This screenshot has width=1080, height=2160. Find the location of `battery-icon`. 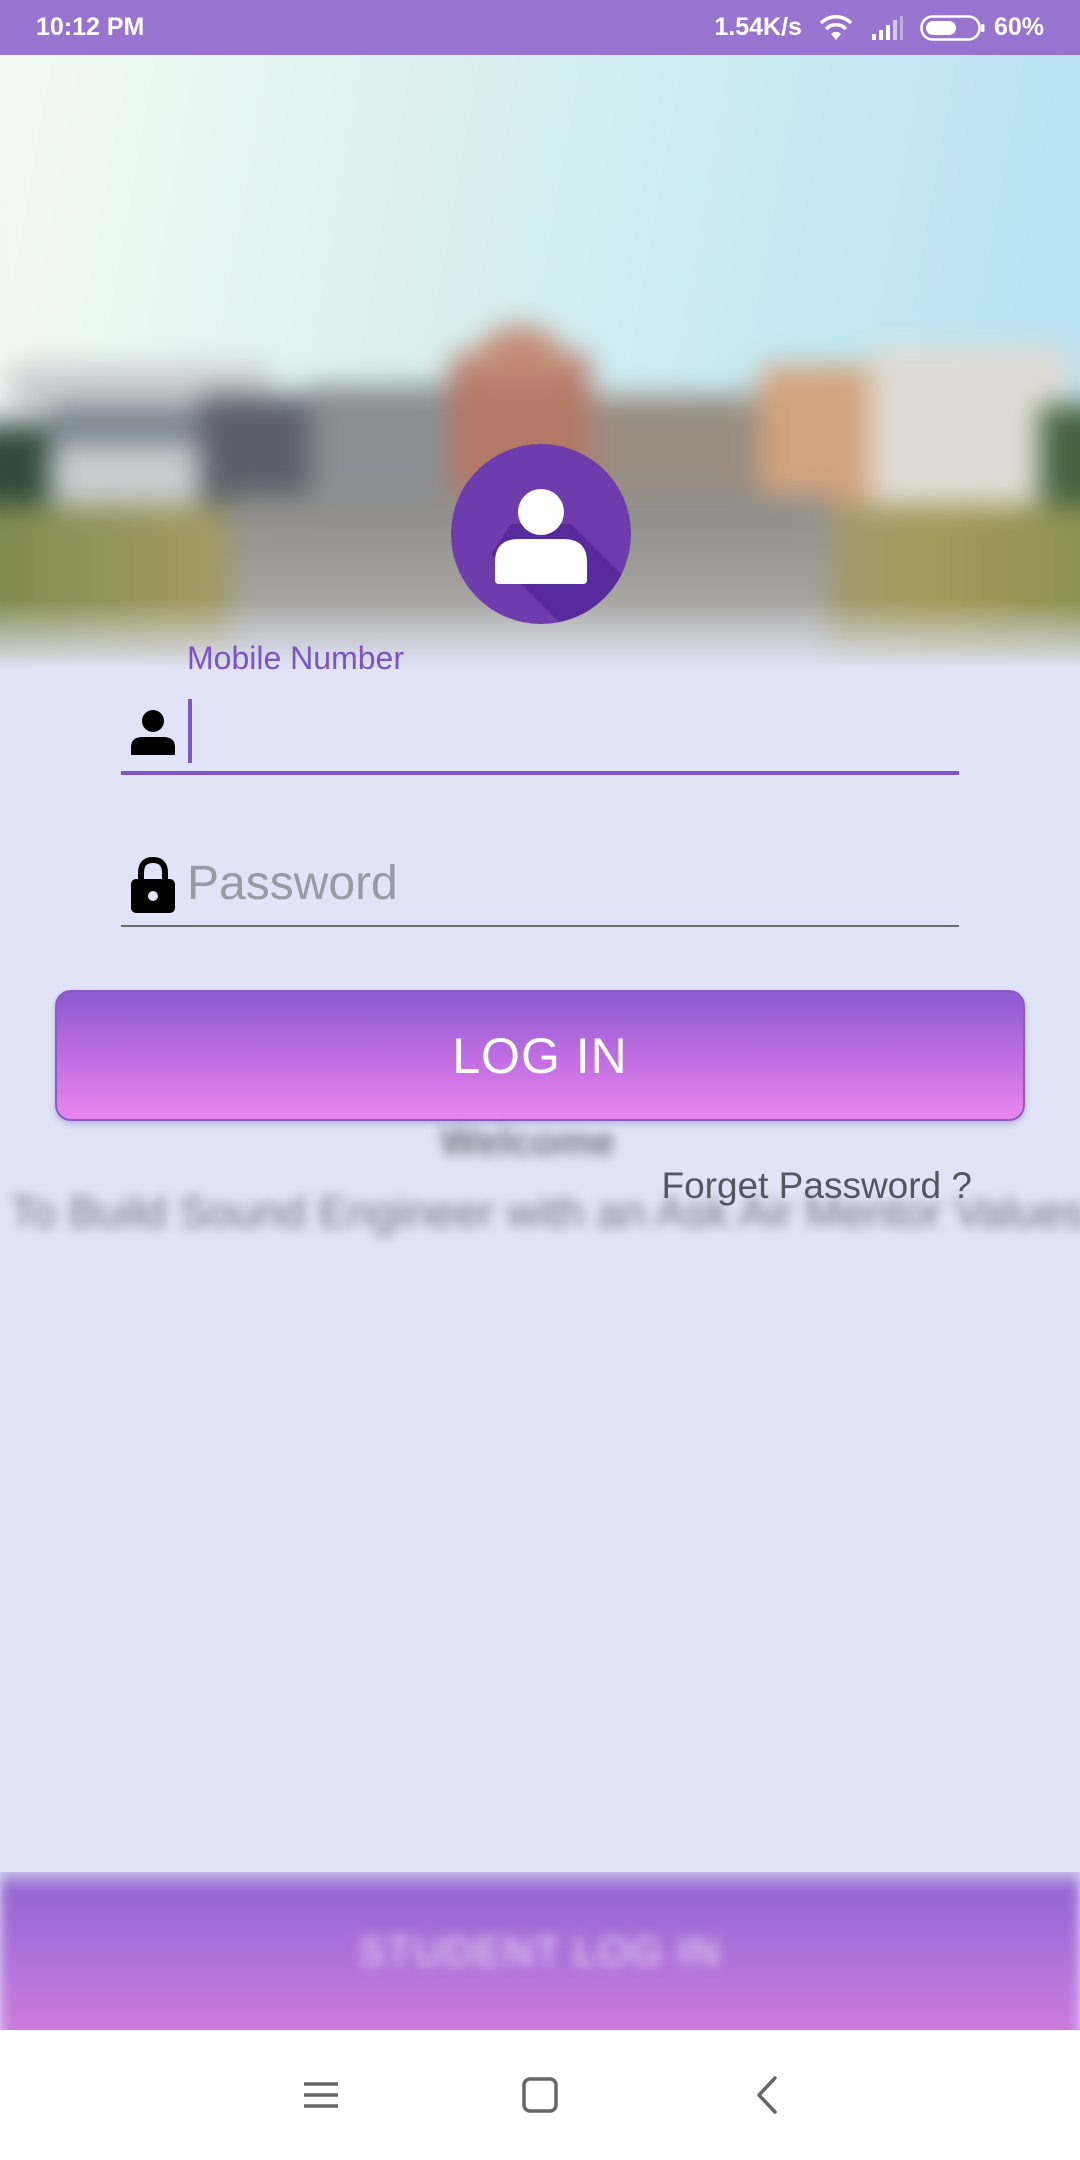

battery-icon is located at coordinates (952, 27).